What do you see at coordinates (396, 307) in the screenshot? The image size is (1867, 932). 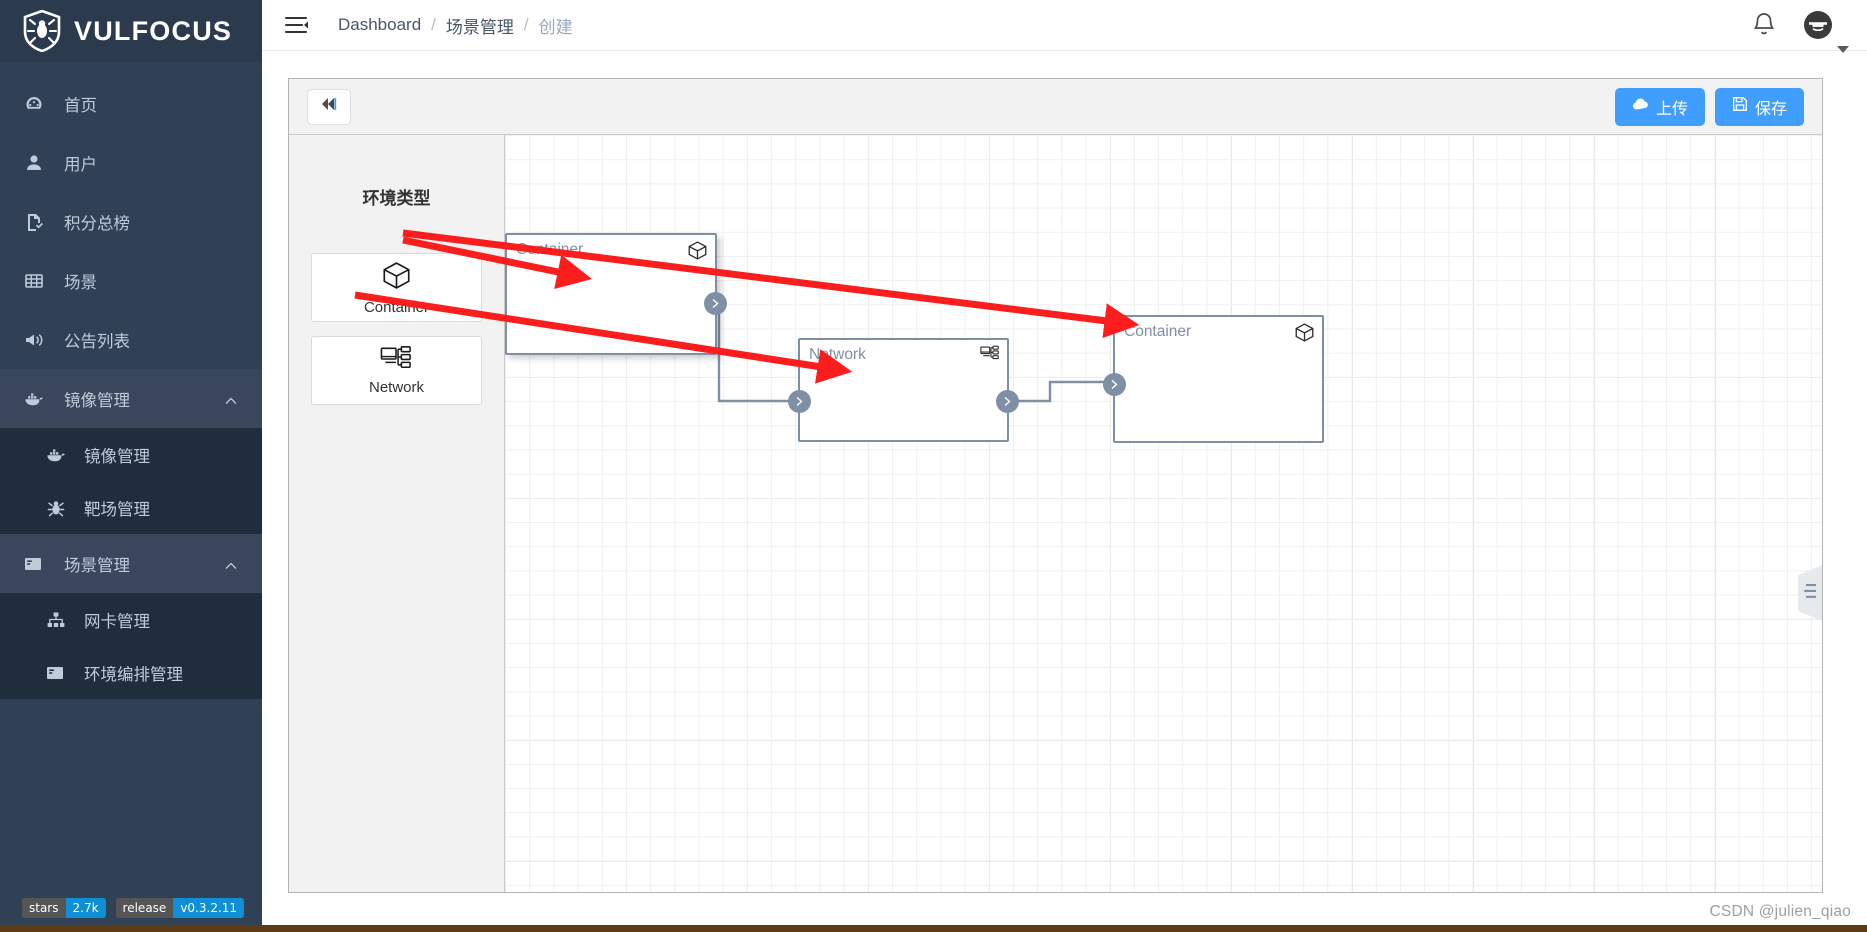 I see `palette-card-label: Container` at bounding box center [396, 307].